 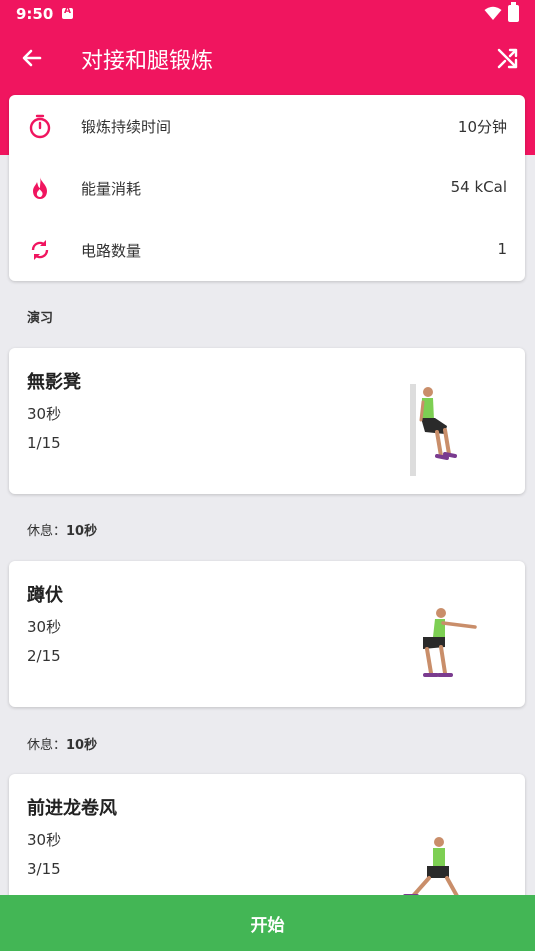 What do you see at coordinates (44, 656) in the screenshot?
I see `exercise-index: 2/15` at bounding box center [44, 656].